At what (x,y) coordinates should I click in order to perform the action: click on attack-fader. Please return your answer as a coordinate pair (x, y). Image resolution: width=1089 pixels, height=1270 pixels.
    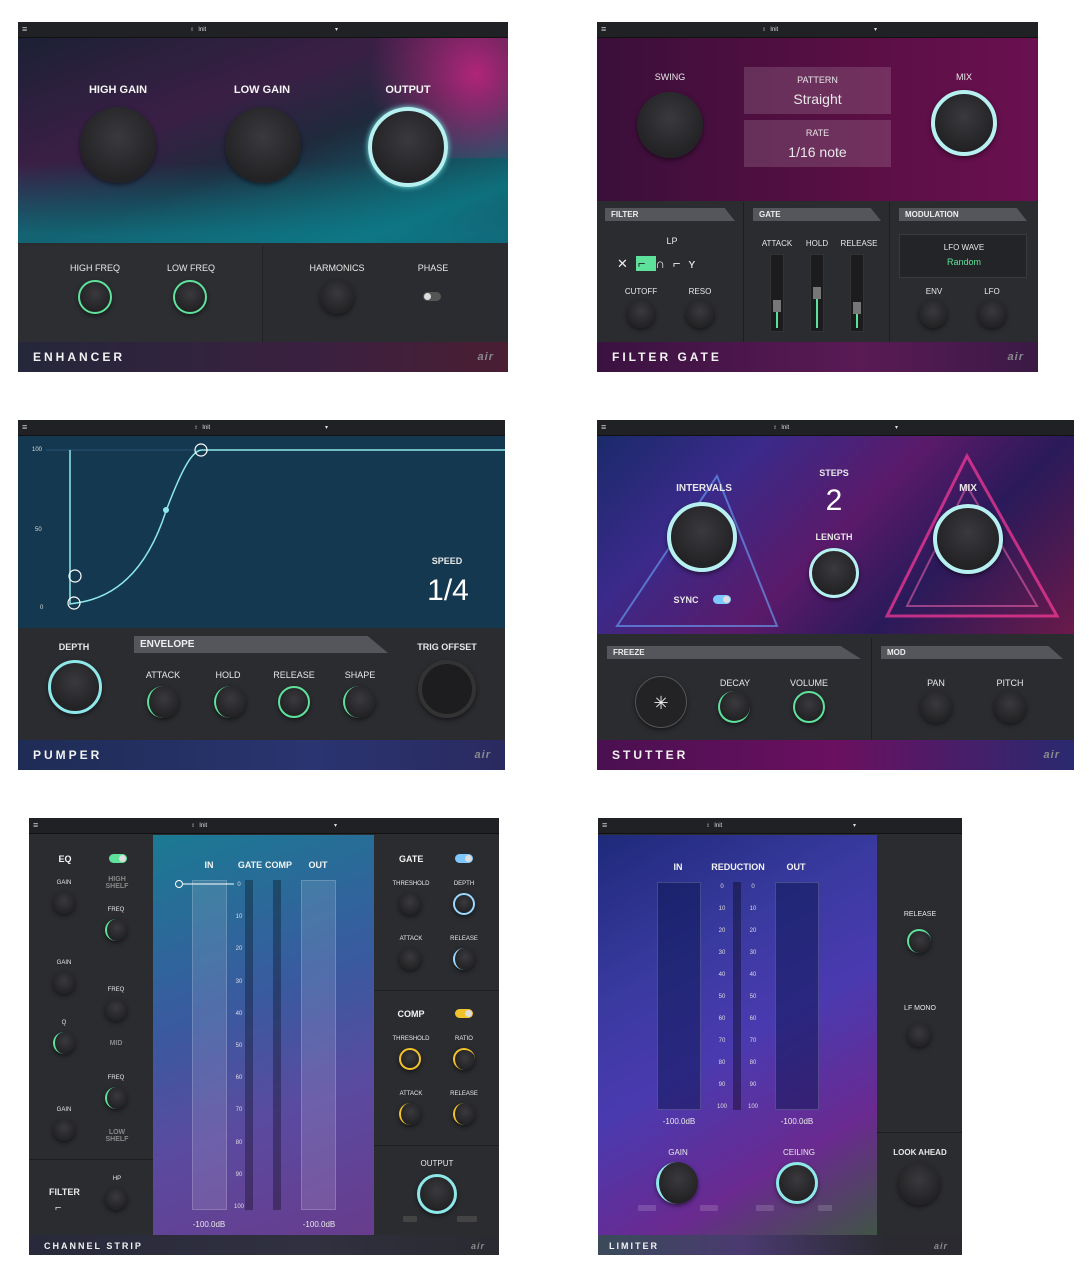
    Looking at the image, I should click on (777, 293).